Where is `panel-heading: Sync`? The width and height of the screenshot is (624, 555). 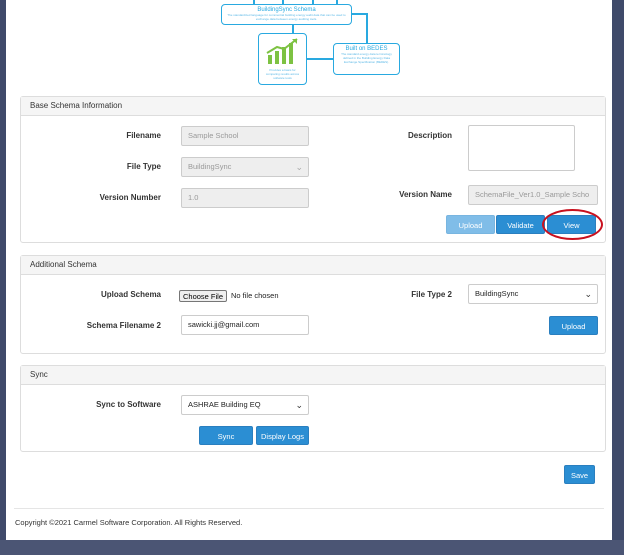
panel-heading: Sync is located at coordinates (313, 375).